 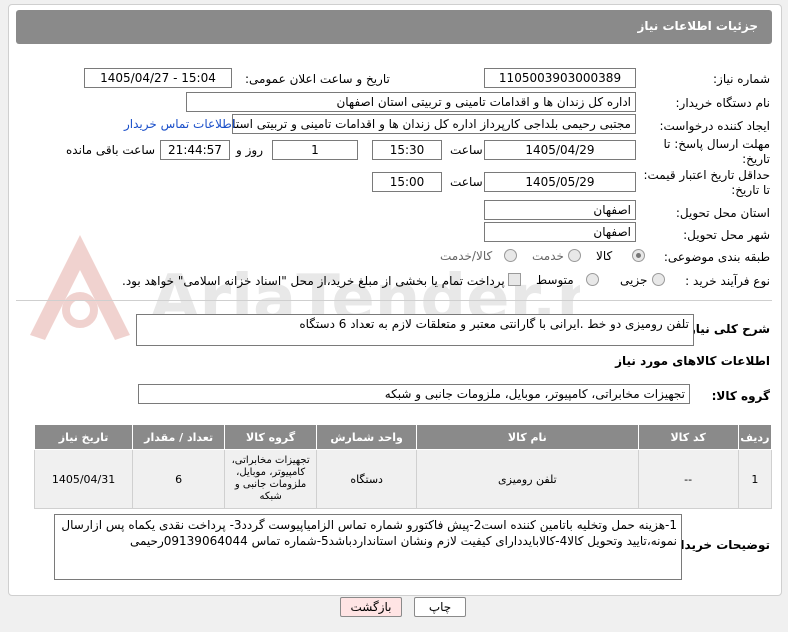 I want to click on category-option-goods: کالا, so click(x=604, y=256).